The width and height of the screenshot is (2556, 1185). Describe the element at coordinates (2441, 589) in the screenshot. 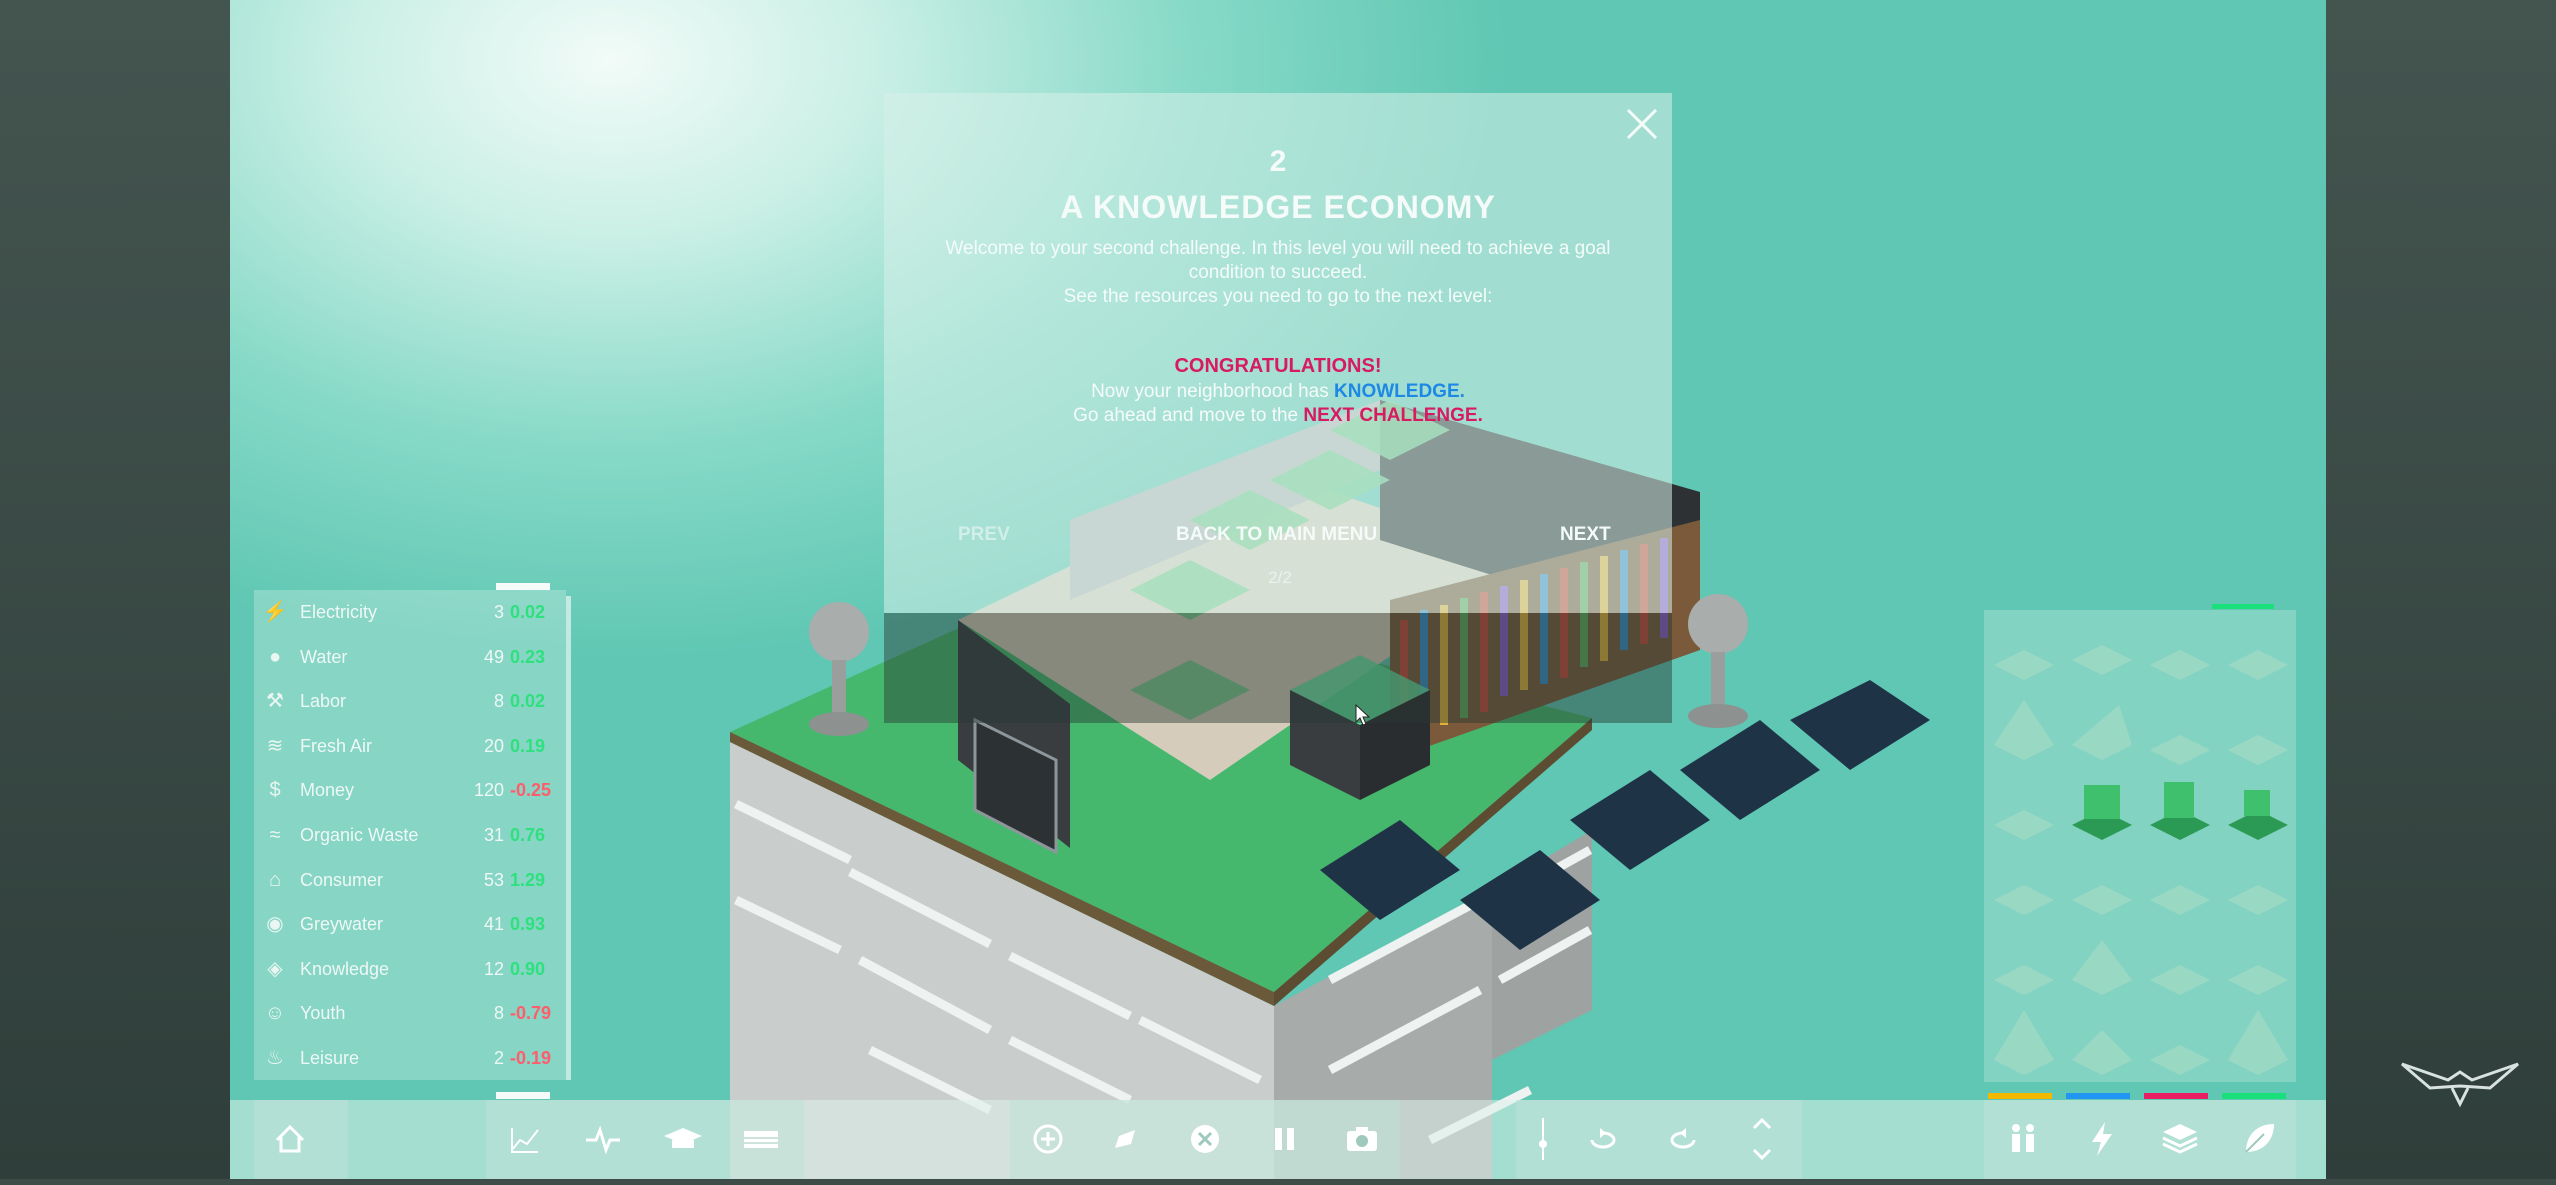

I see `right-letterbox` at that location.